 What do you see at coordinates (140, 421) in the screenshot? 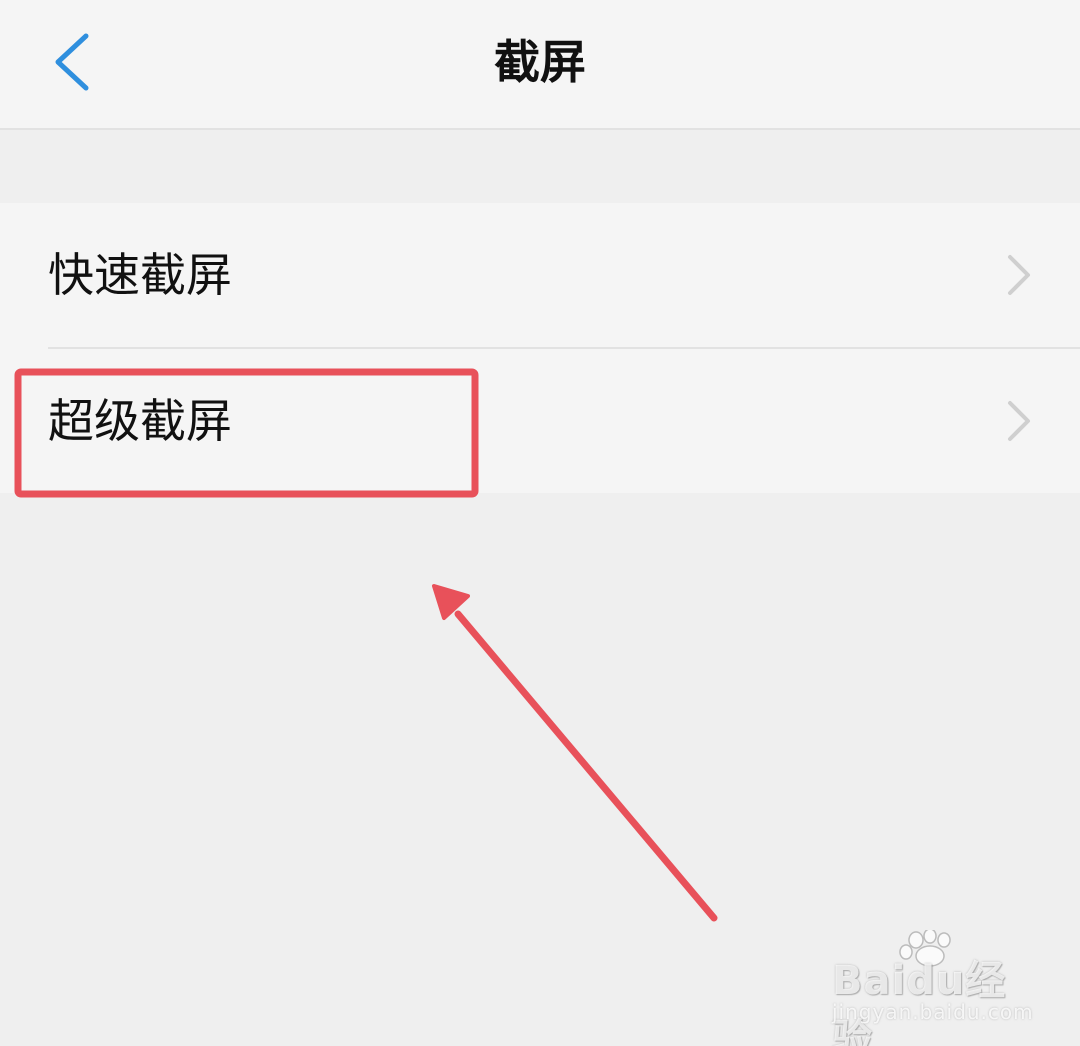
I see `super-screenshot-label: 超级截屏` at bounding box center [140, 421].